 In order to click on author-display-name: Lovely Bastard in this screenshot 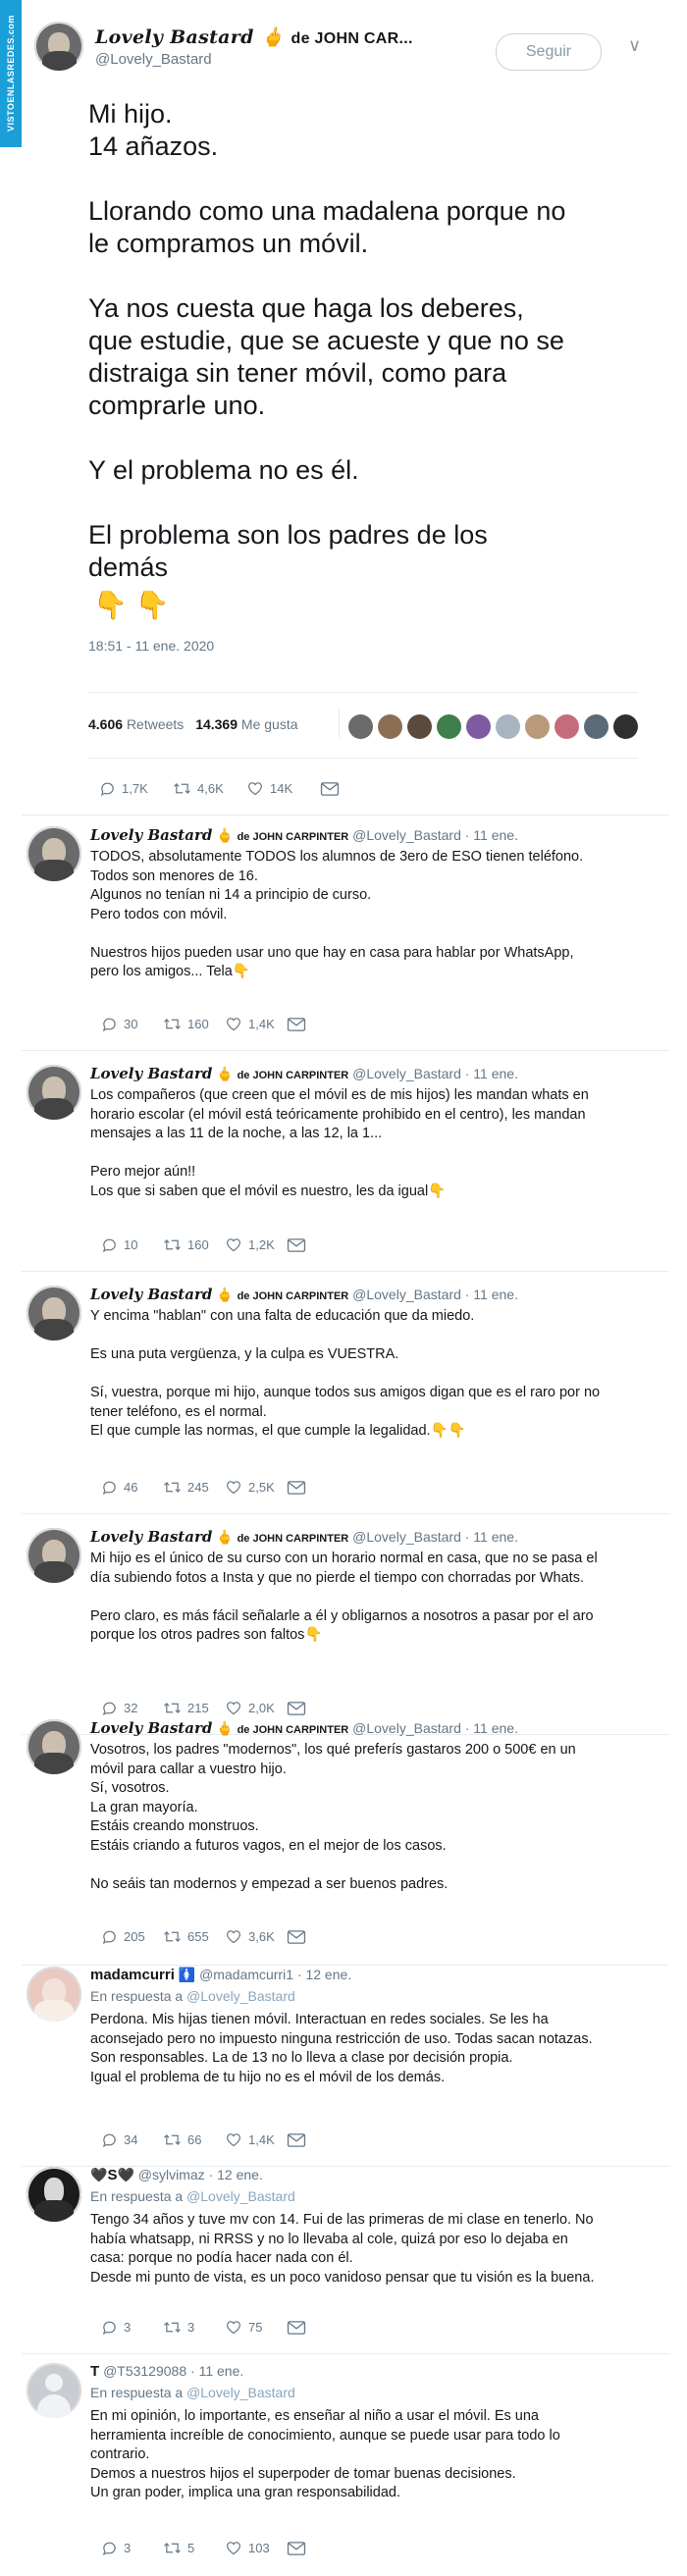, I will do `click(175, 37)`.